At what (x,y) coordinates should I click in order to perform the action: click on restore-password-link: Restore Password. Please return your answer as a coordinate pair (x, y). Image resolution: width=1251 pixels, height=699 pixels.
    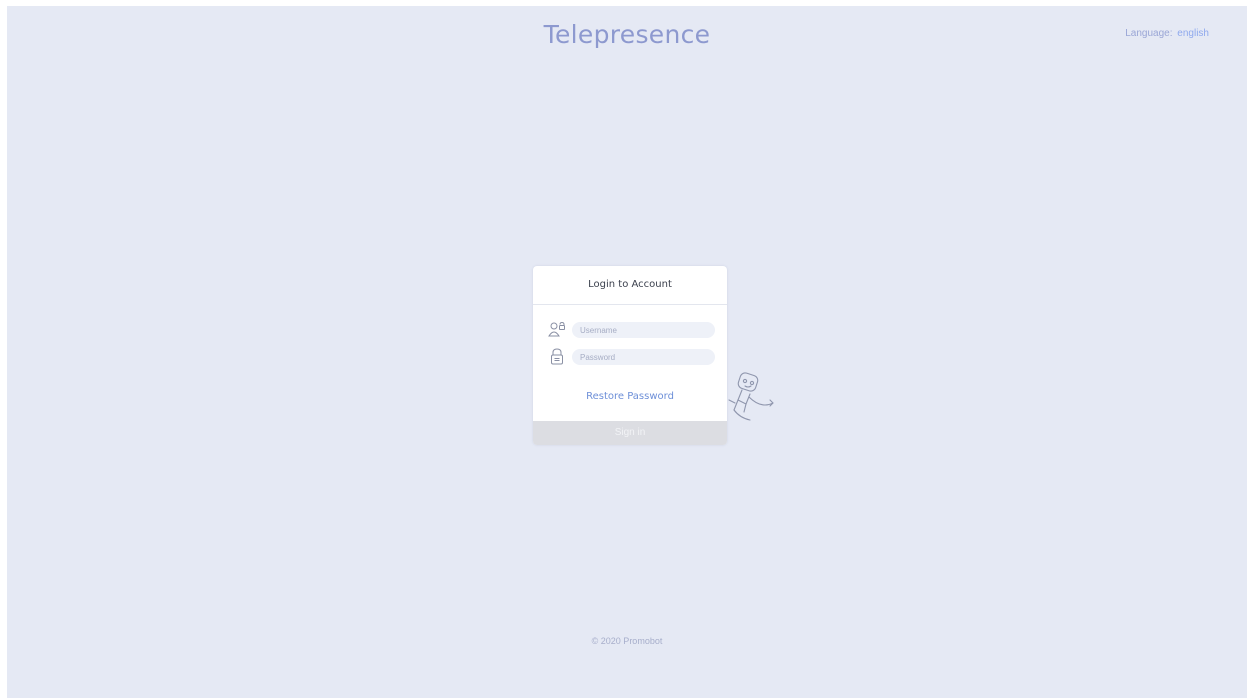
    Looking at the image, I should click on (630, 396).